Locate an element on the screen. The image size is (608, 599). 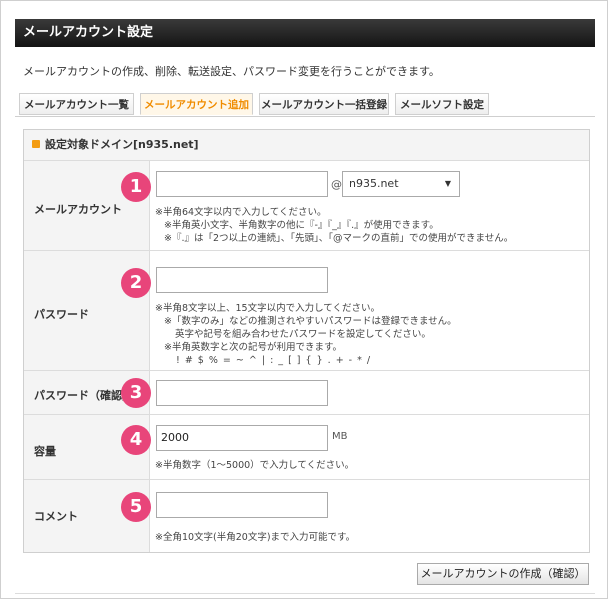
step-badge-2: 2 is located at coordinates (136, 283).